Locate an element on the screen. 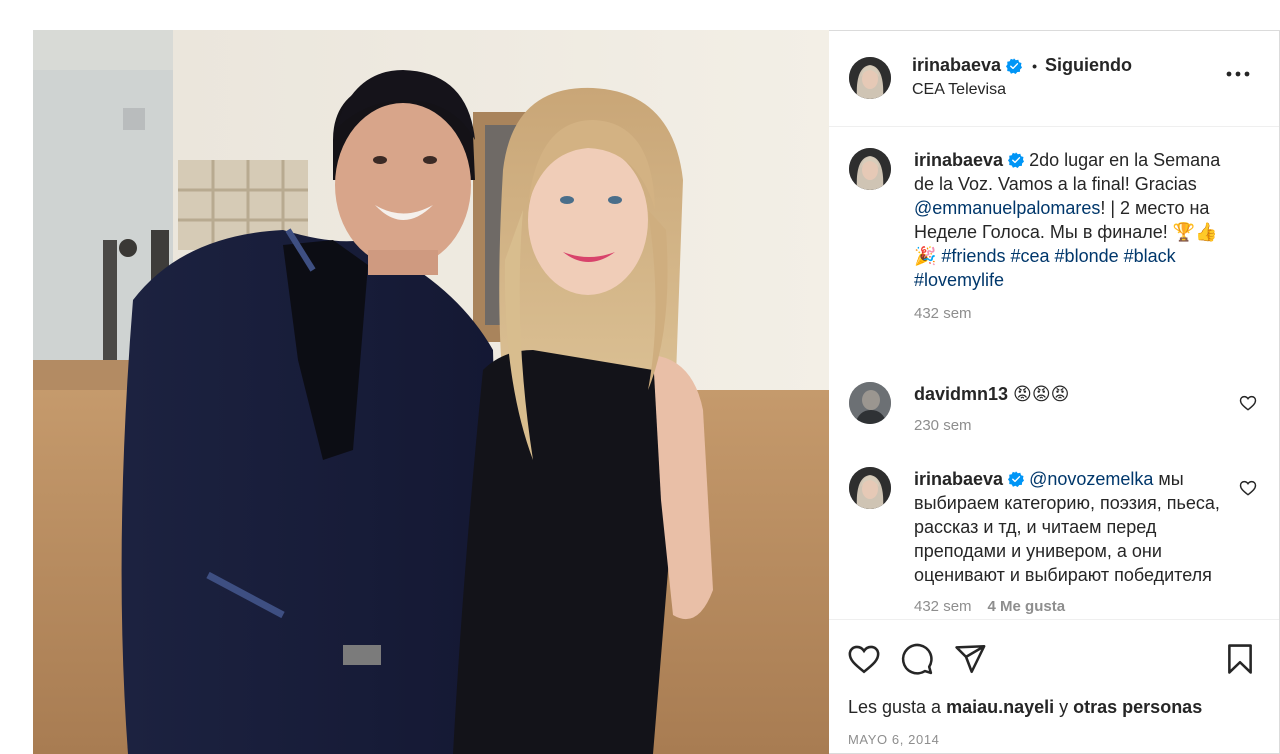 This screenshot has height=754, width=1280. caption-time: 432 sem is located at coordinates (943, 314).